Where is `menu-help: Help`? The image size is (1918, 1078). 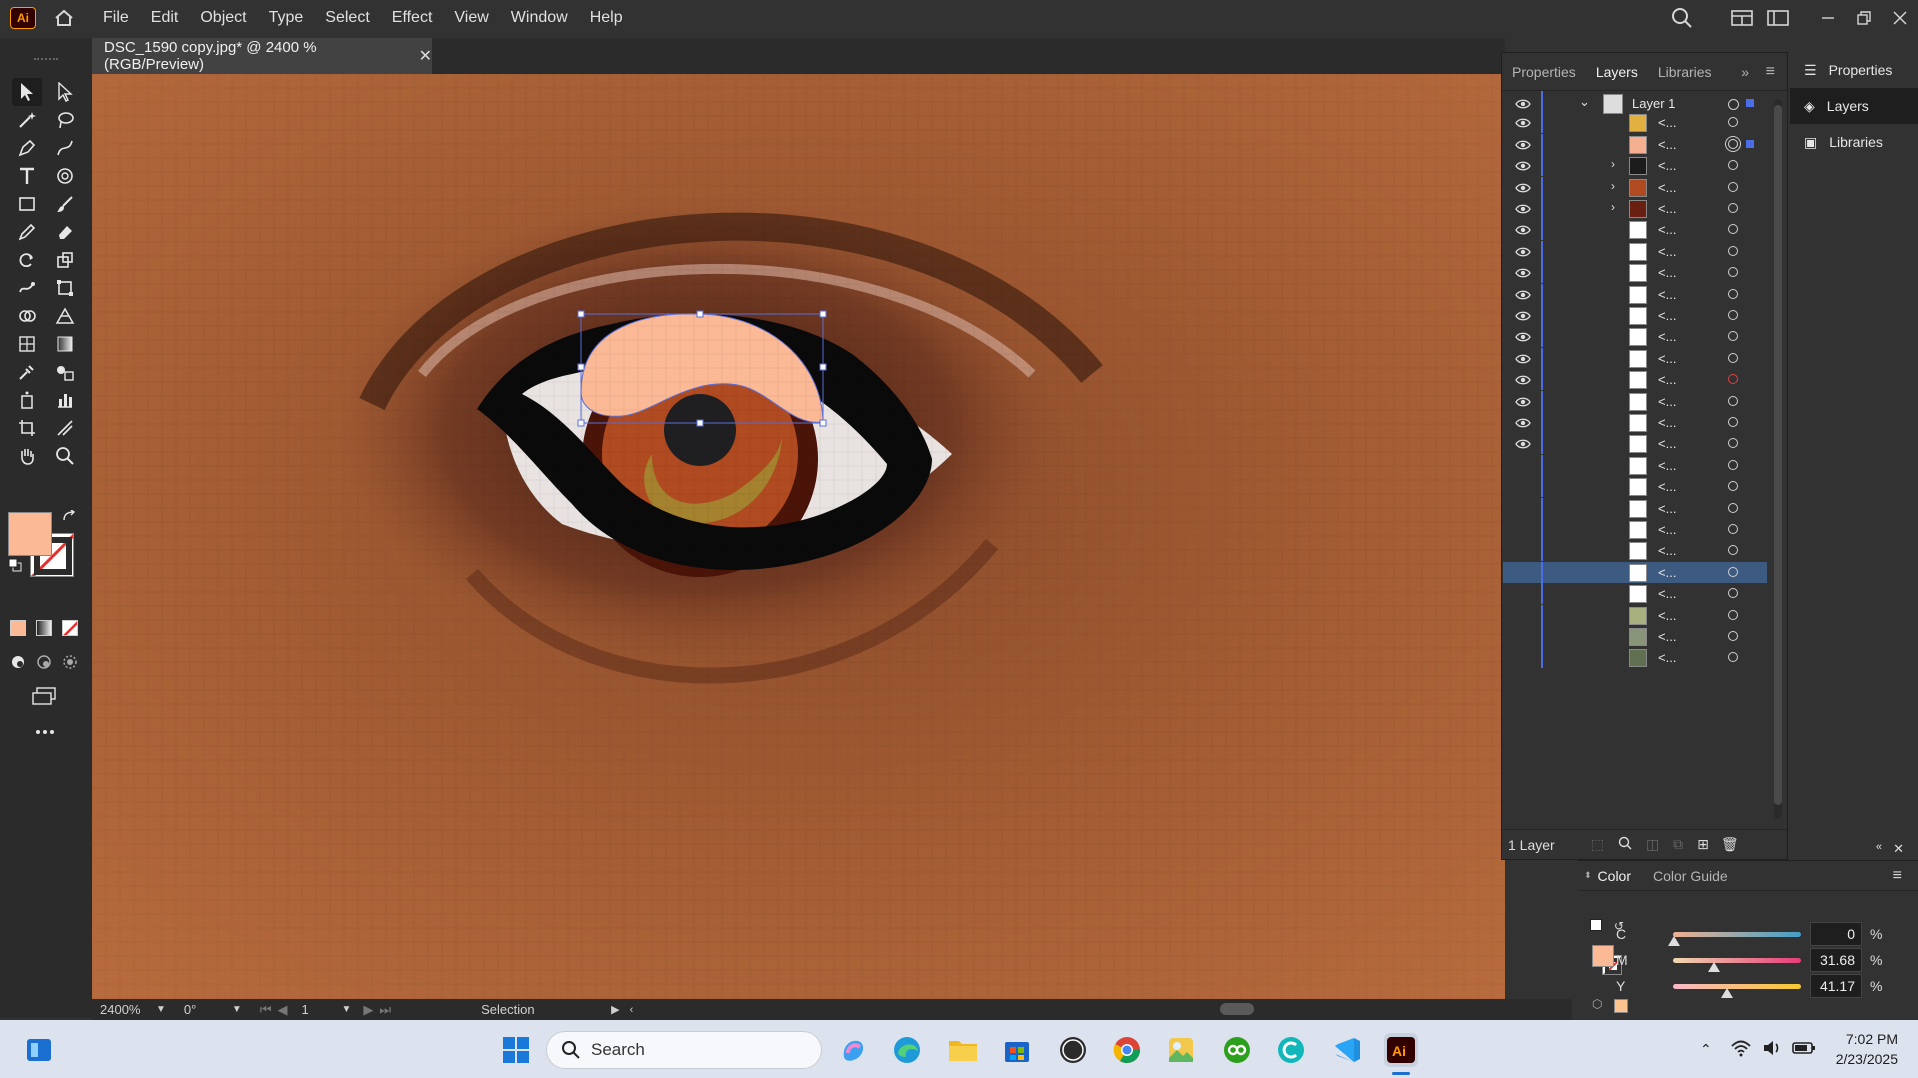 menu-help: Help is located at coordinates (606, 18).